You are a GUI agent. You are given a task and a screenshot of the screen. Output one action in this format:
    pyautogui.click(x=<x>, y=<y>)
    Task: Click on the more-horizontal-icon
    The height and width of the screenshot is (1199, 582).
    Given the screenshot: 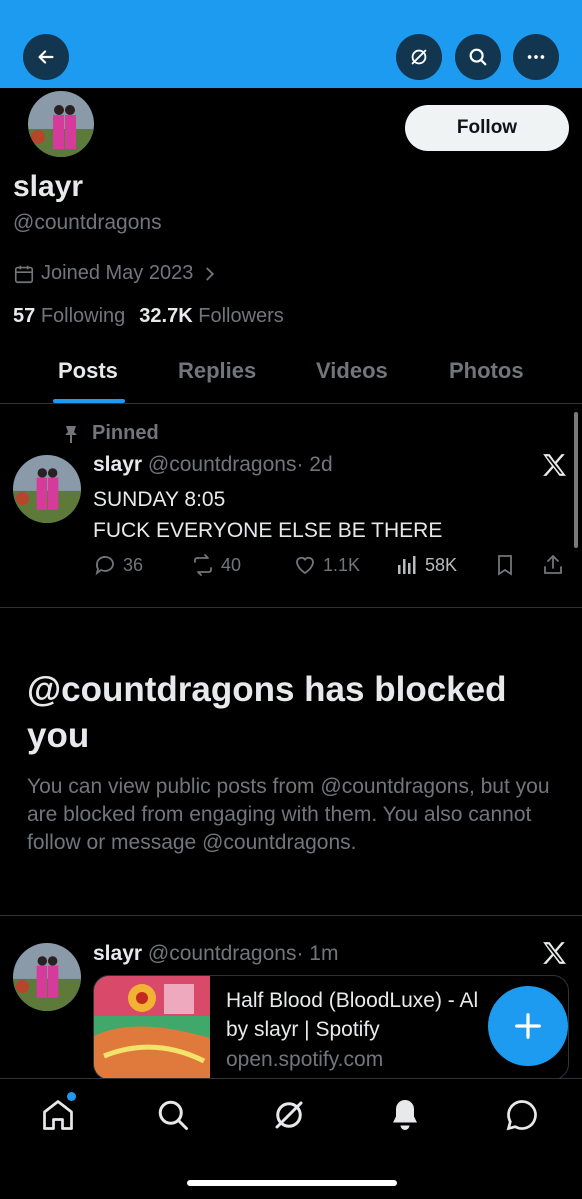 What is the action you would take?
    pyautogui.click(x=536, y=57)
    